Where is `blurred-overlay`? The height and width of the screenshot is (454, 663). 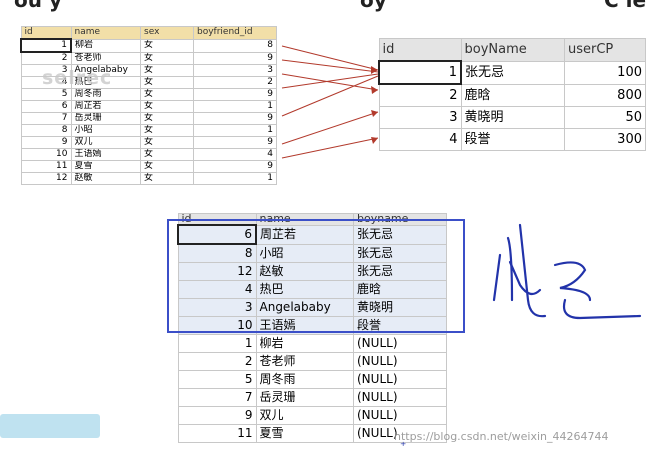
blurred-overlay is located at coordinates (50, 426).